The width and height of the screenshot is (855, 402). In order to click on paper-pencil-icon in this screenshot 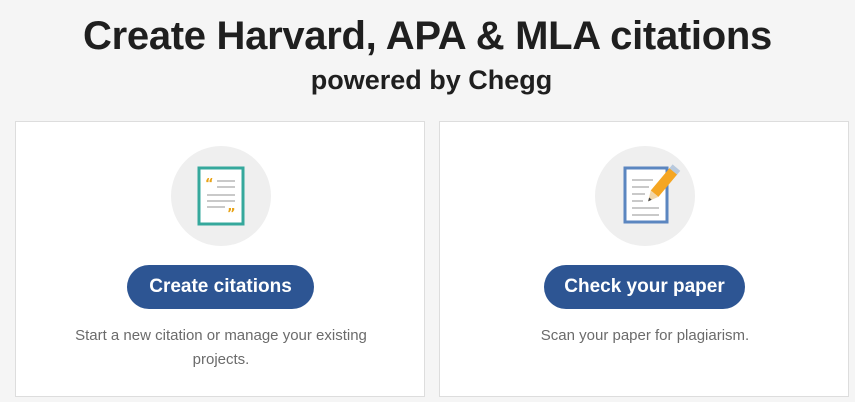, I will do `click(645, 196)`.